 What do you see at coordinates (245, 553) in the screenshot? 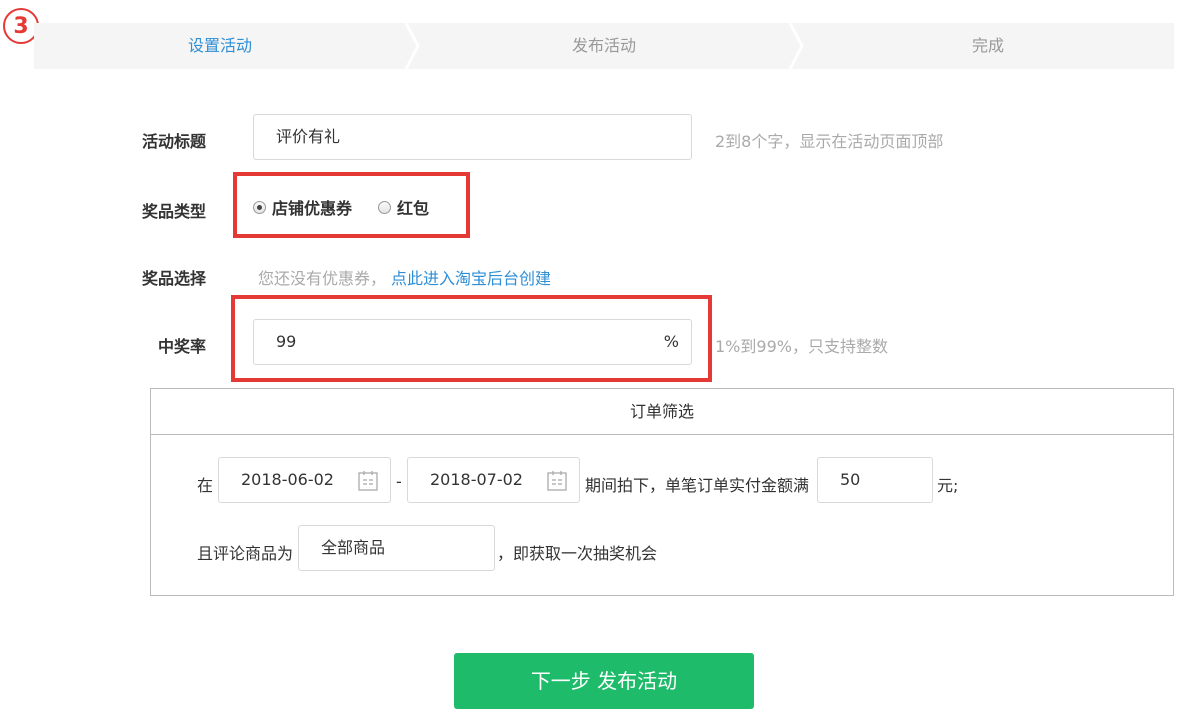
I see `goods-prefix-text: 且评论商品为` at bounding box center [245, 553].